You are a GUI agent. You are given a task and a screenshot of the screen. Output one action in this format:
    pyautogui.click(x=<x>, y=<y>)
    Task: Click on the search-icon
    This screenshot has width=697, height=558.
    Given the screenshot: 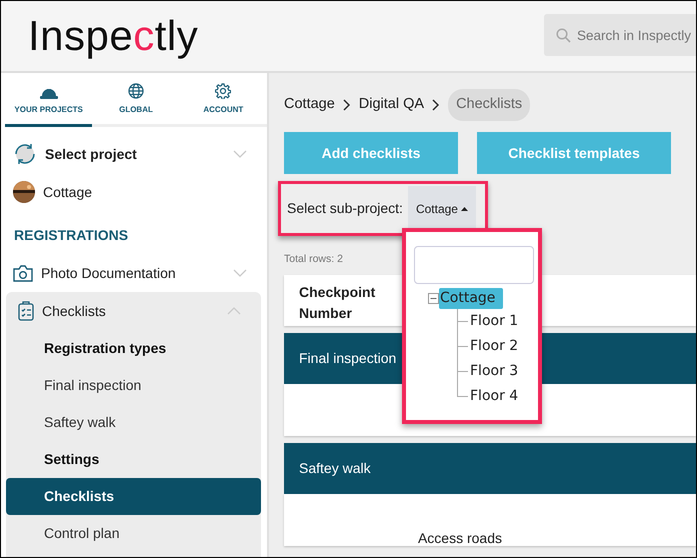 What is the action you would take?
    pyautogui.click(x=563, y=35)
    